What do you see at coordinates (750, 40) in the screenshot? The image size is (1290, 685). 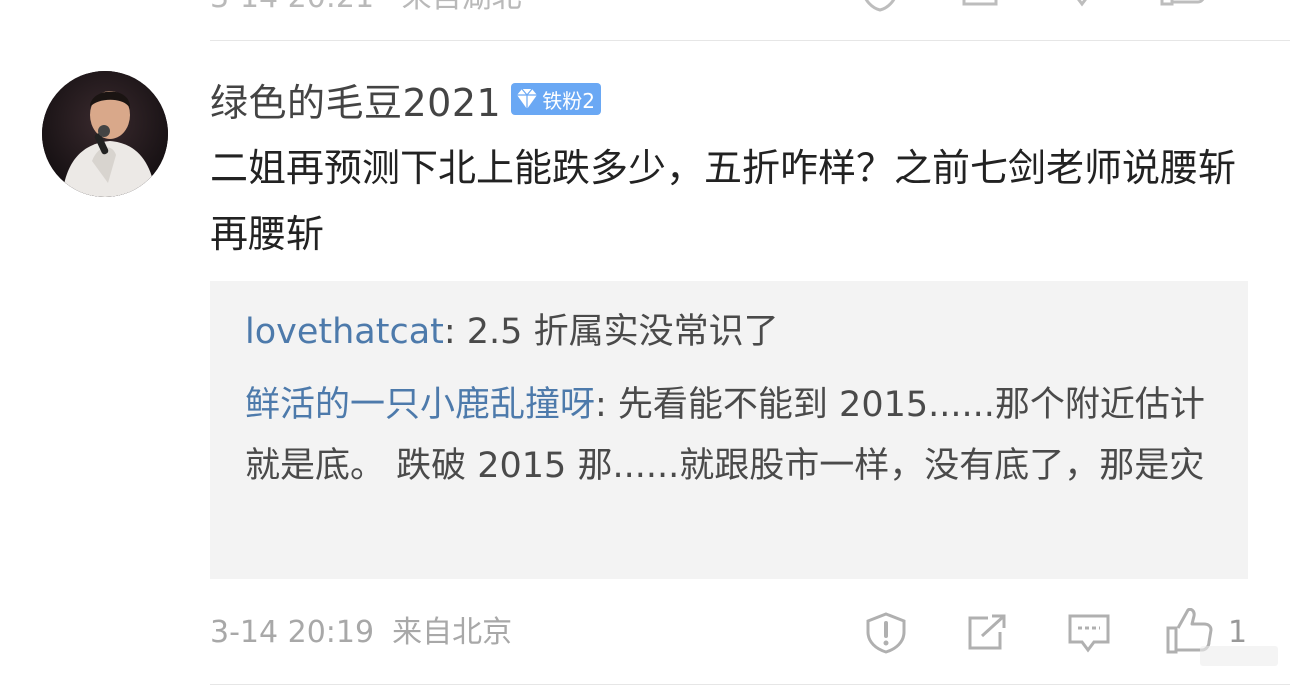 I see `divider-top` at bounding box center [750, 40].